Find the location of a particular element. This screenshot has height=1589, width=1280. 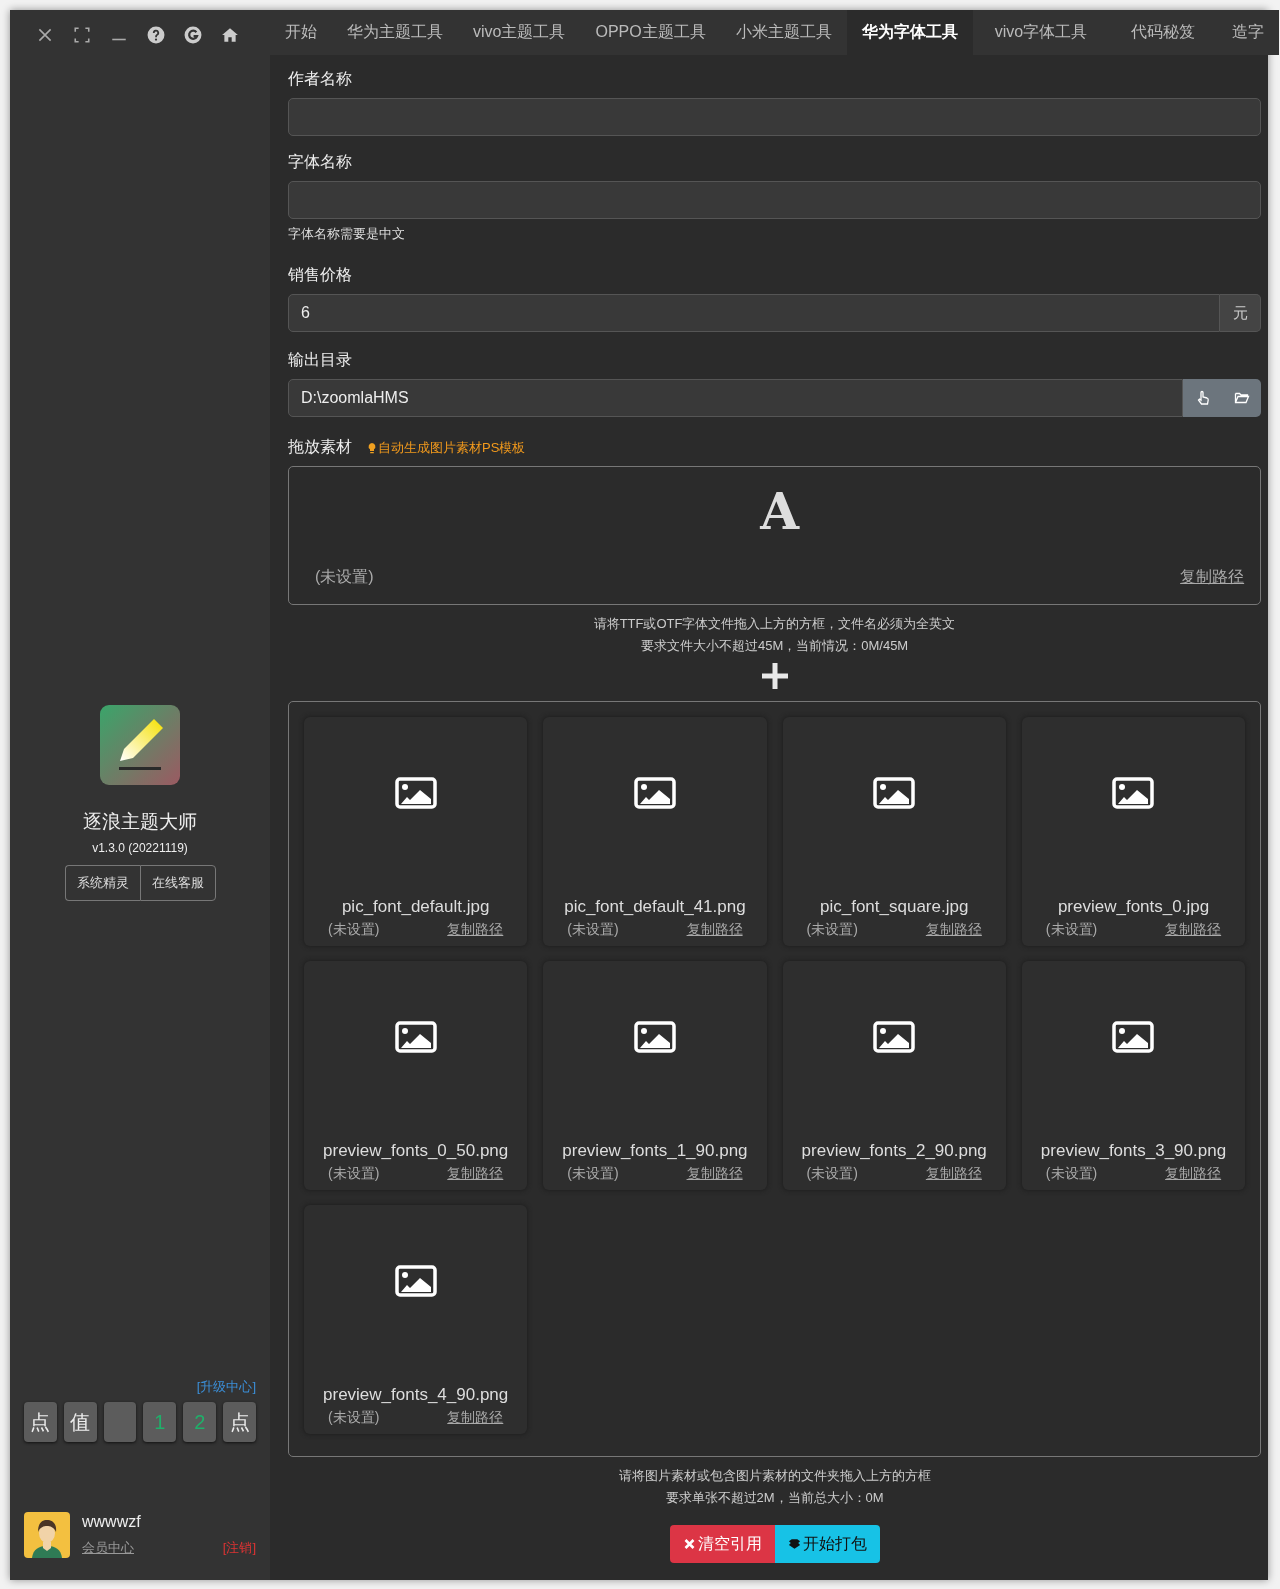

folder-button is located at coordinates (1242, 398).